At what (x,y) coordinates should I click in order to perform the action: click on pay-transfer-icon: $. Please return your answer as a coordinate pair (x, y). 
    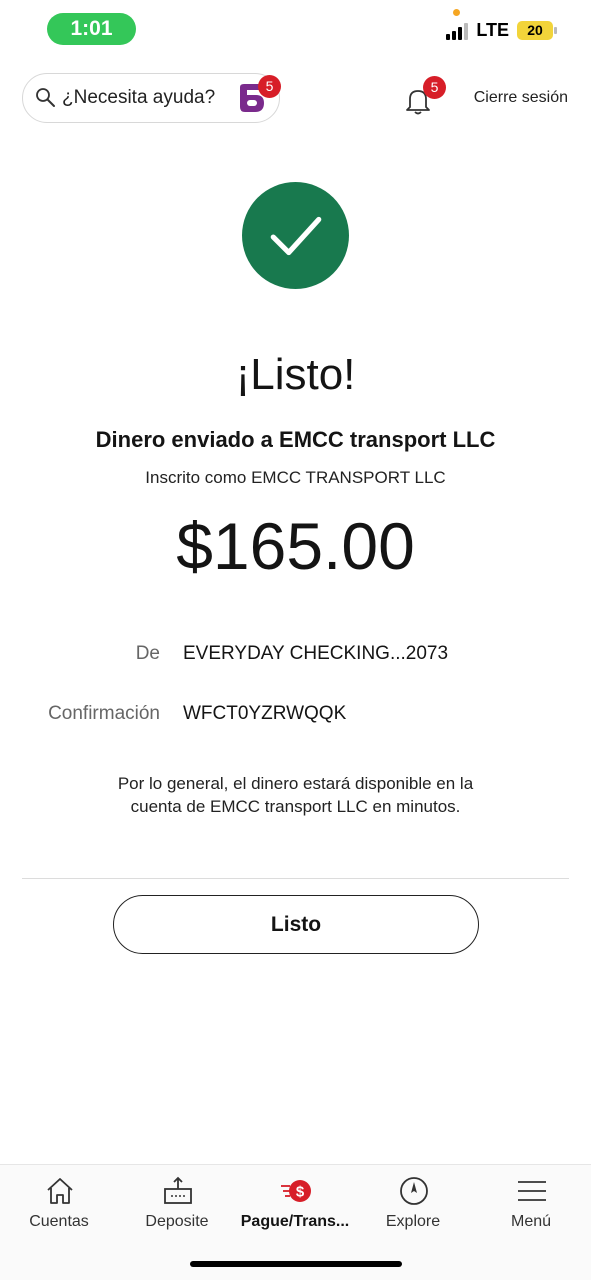
    Looking at the image, I should click on (296, 1191).